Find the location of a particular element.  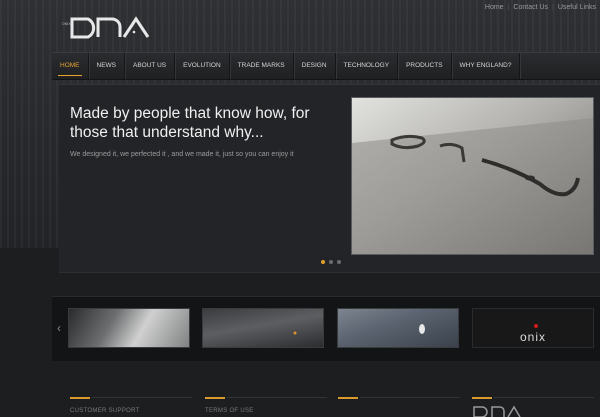

footer-terms-of-use: TERMS OF USE is located at coordinates (229, 411).